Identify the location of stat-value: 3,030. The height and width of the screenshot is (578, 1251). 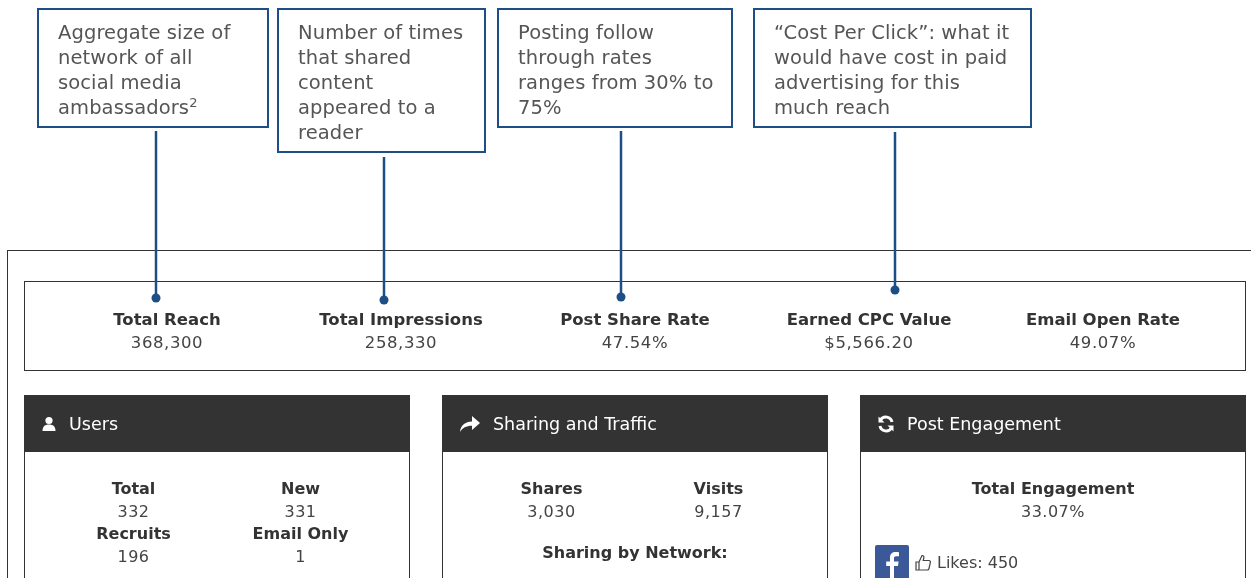
(551, 512).